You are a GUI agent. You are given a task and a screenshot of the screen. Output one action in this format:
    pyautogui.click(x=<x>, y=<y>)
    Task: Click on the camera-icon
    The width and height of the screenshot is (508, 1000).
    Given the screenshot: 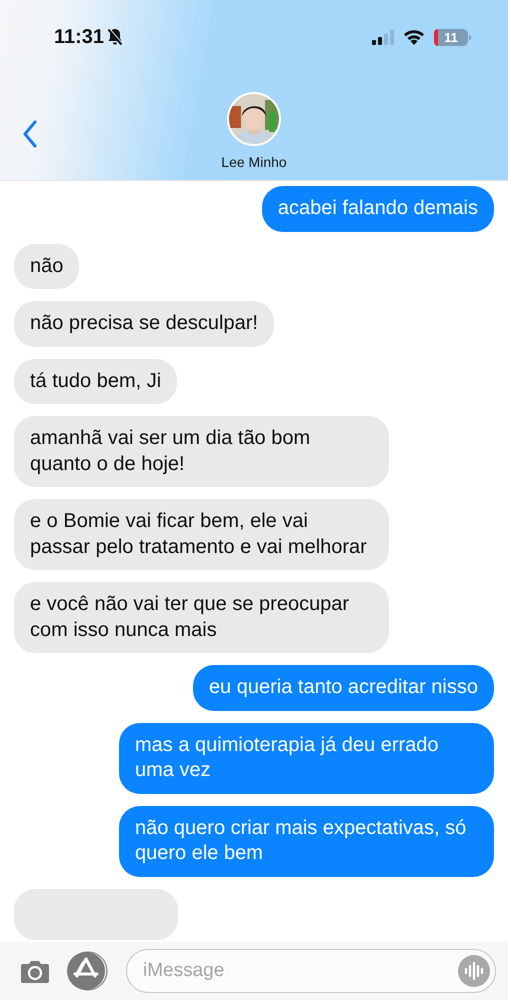 What is the action you would take?
    pyautogui.click(x=35, y=971)
    